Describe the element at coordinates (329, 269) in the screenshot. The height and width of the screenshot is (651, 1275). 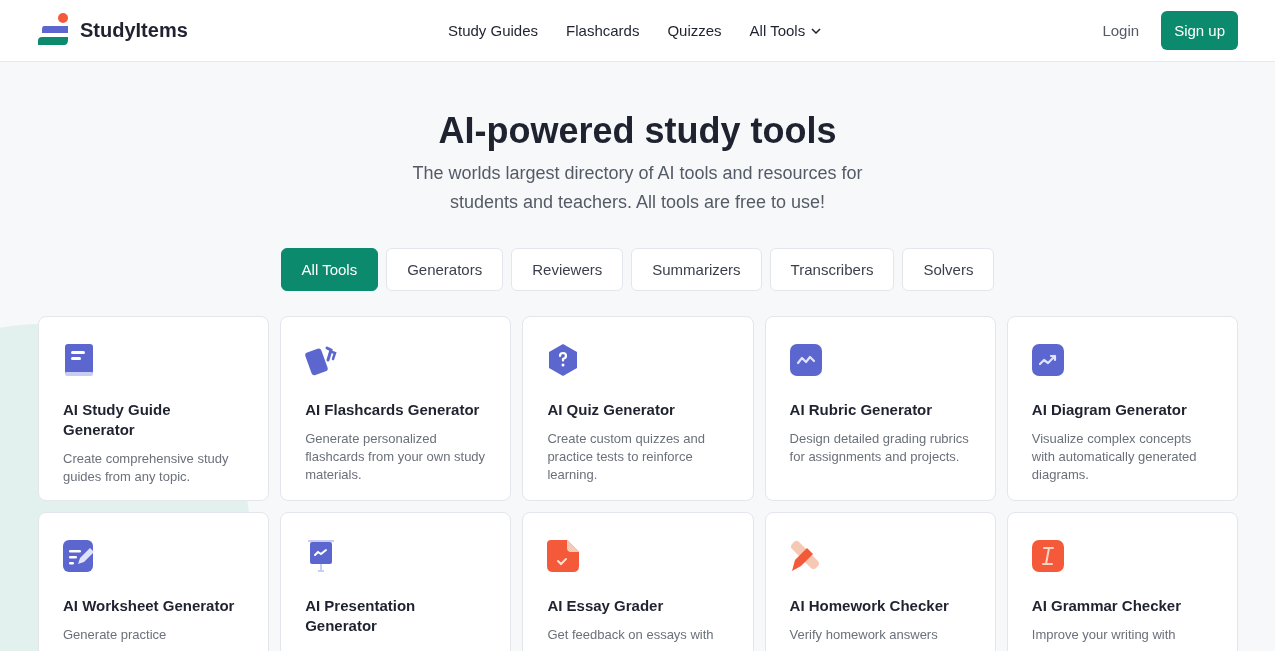
I see `filter-tab: All Tools` at that location.